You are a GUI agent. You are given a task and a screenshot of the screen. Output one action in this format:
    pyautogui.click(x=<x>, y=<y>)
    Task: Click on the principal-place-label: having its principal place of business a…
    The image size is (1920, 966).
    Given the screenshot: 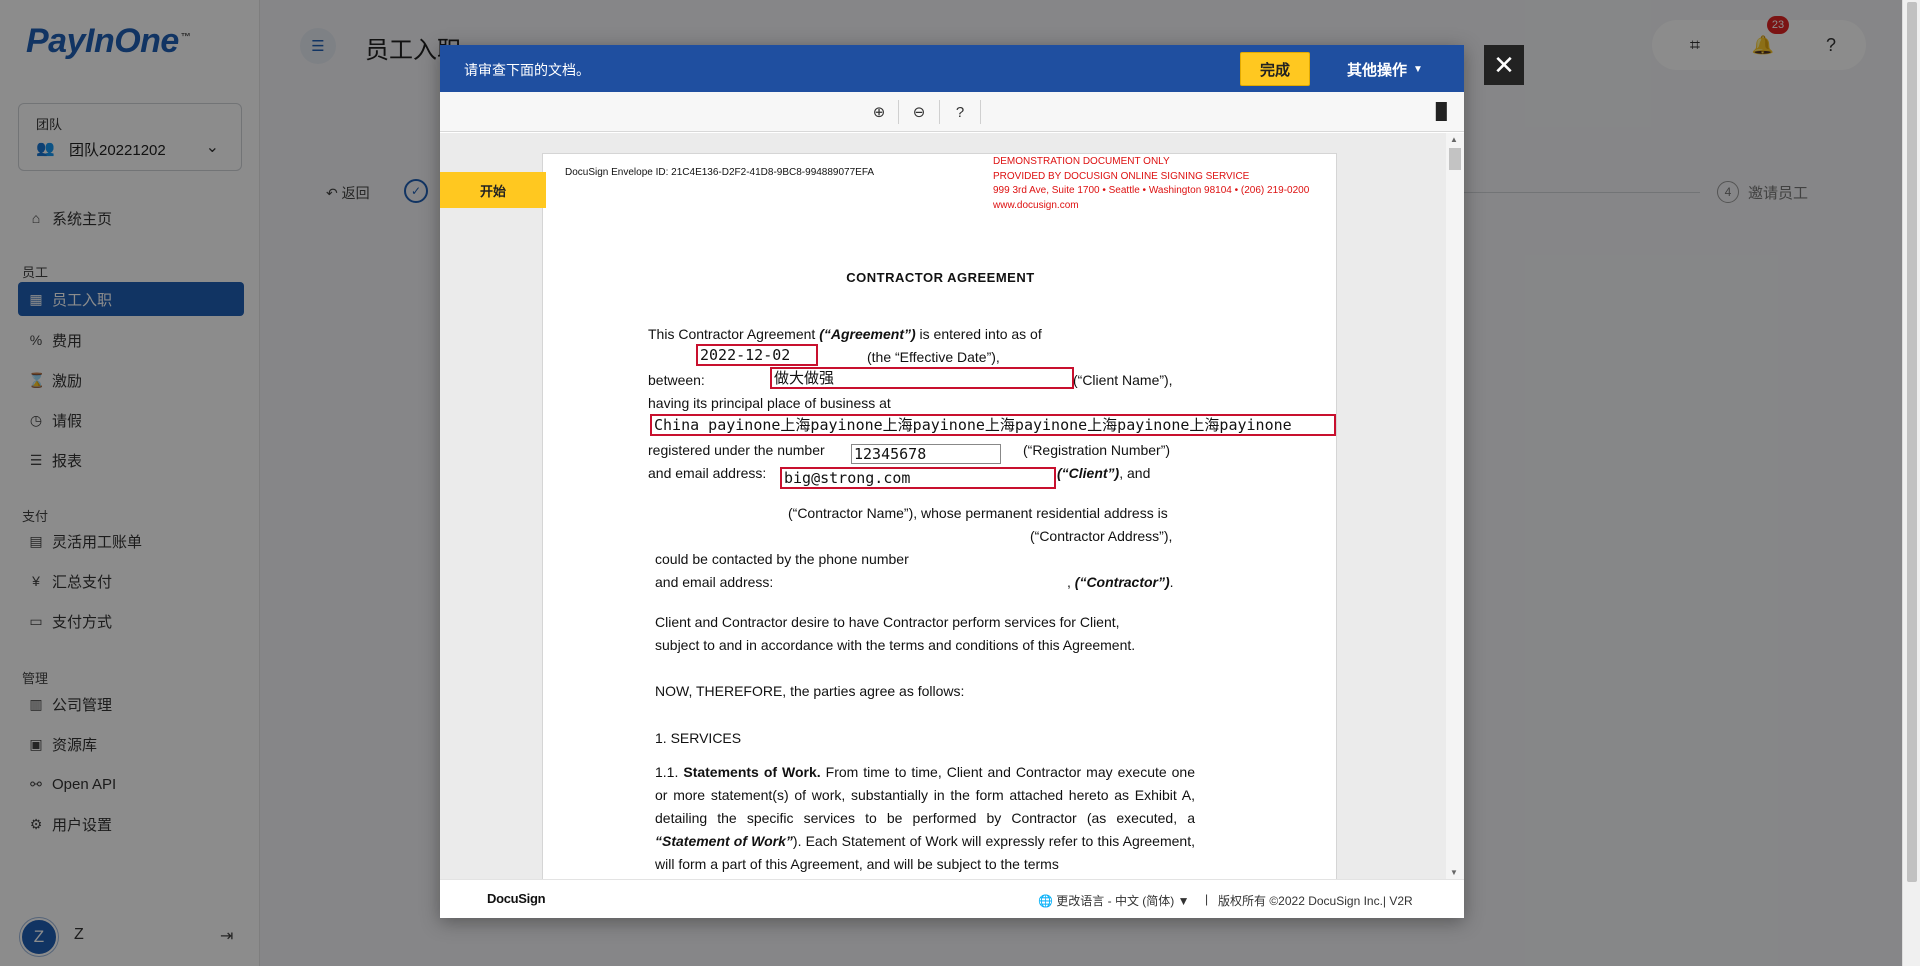 What is the action you would take?
    pyautogui.click(x=769, y=403)
    